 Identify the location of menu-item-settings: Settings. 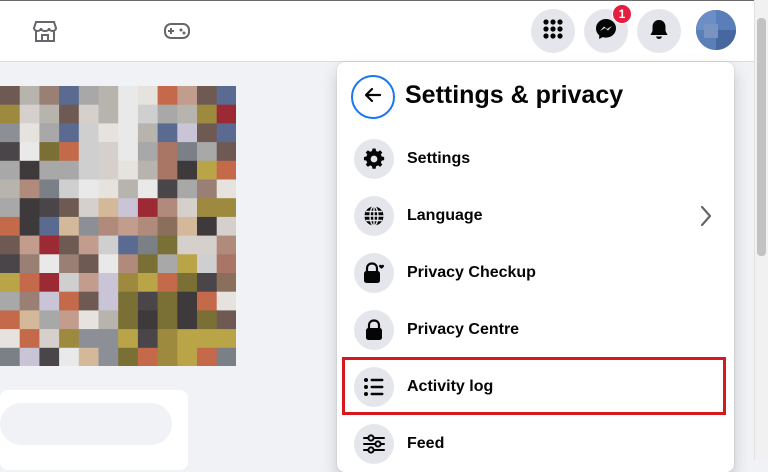
(535, 159).